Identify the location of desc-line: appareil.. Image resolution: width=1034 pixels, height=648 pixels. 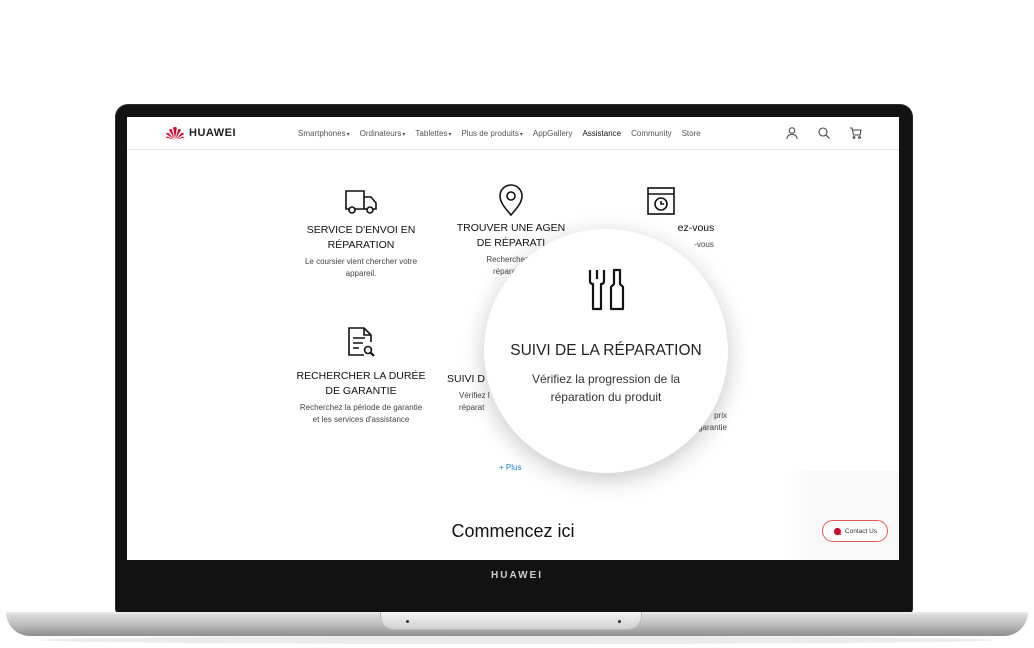
(361, 273).